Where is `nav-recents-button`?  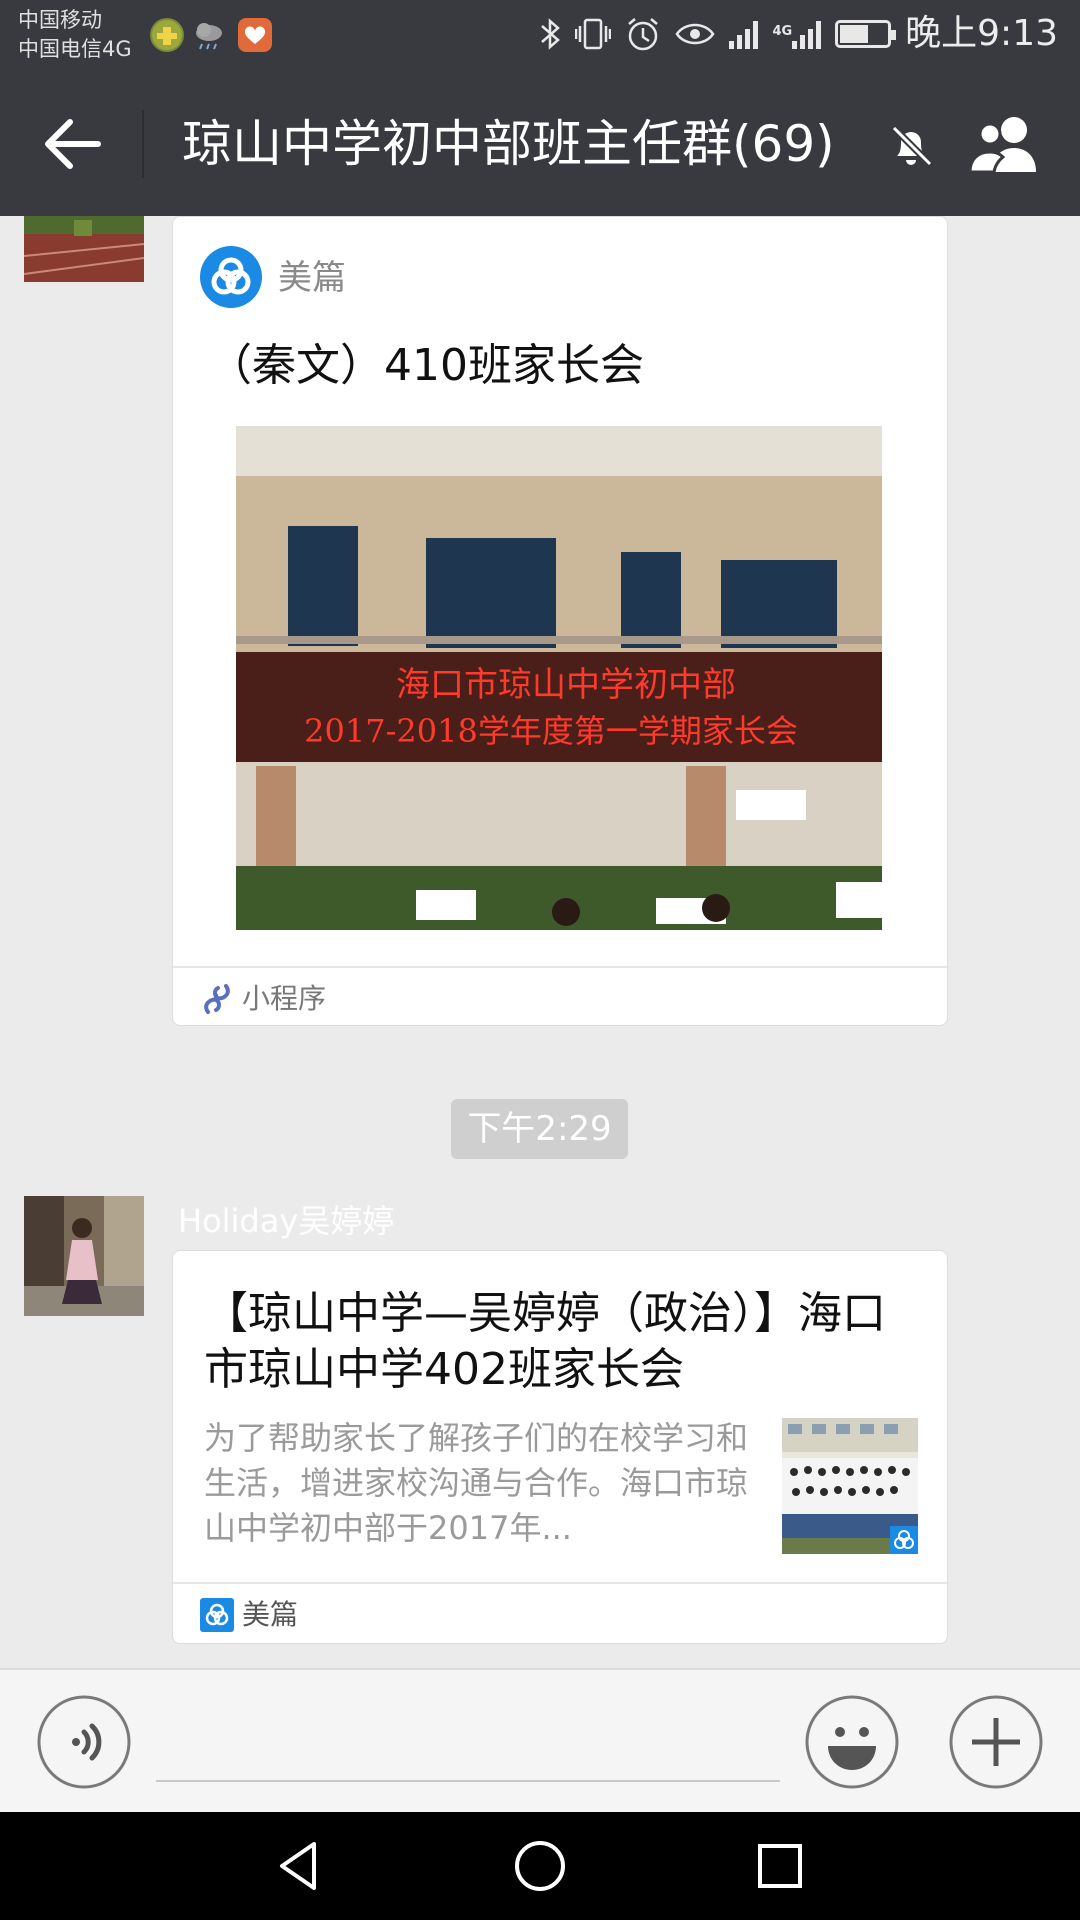
nav-recents-button is located at coordinates (780, 1866).